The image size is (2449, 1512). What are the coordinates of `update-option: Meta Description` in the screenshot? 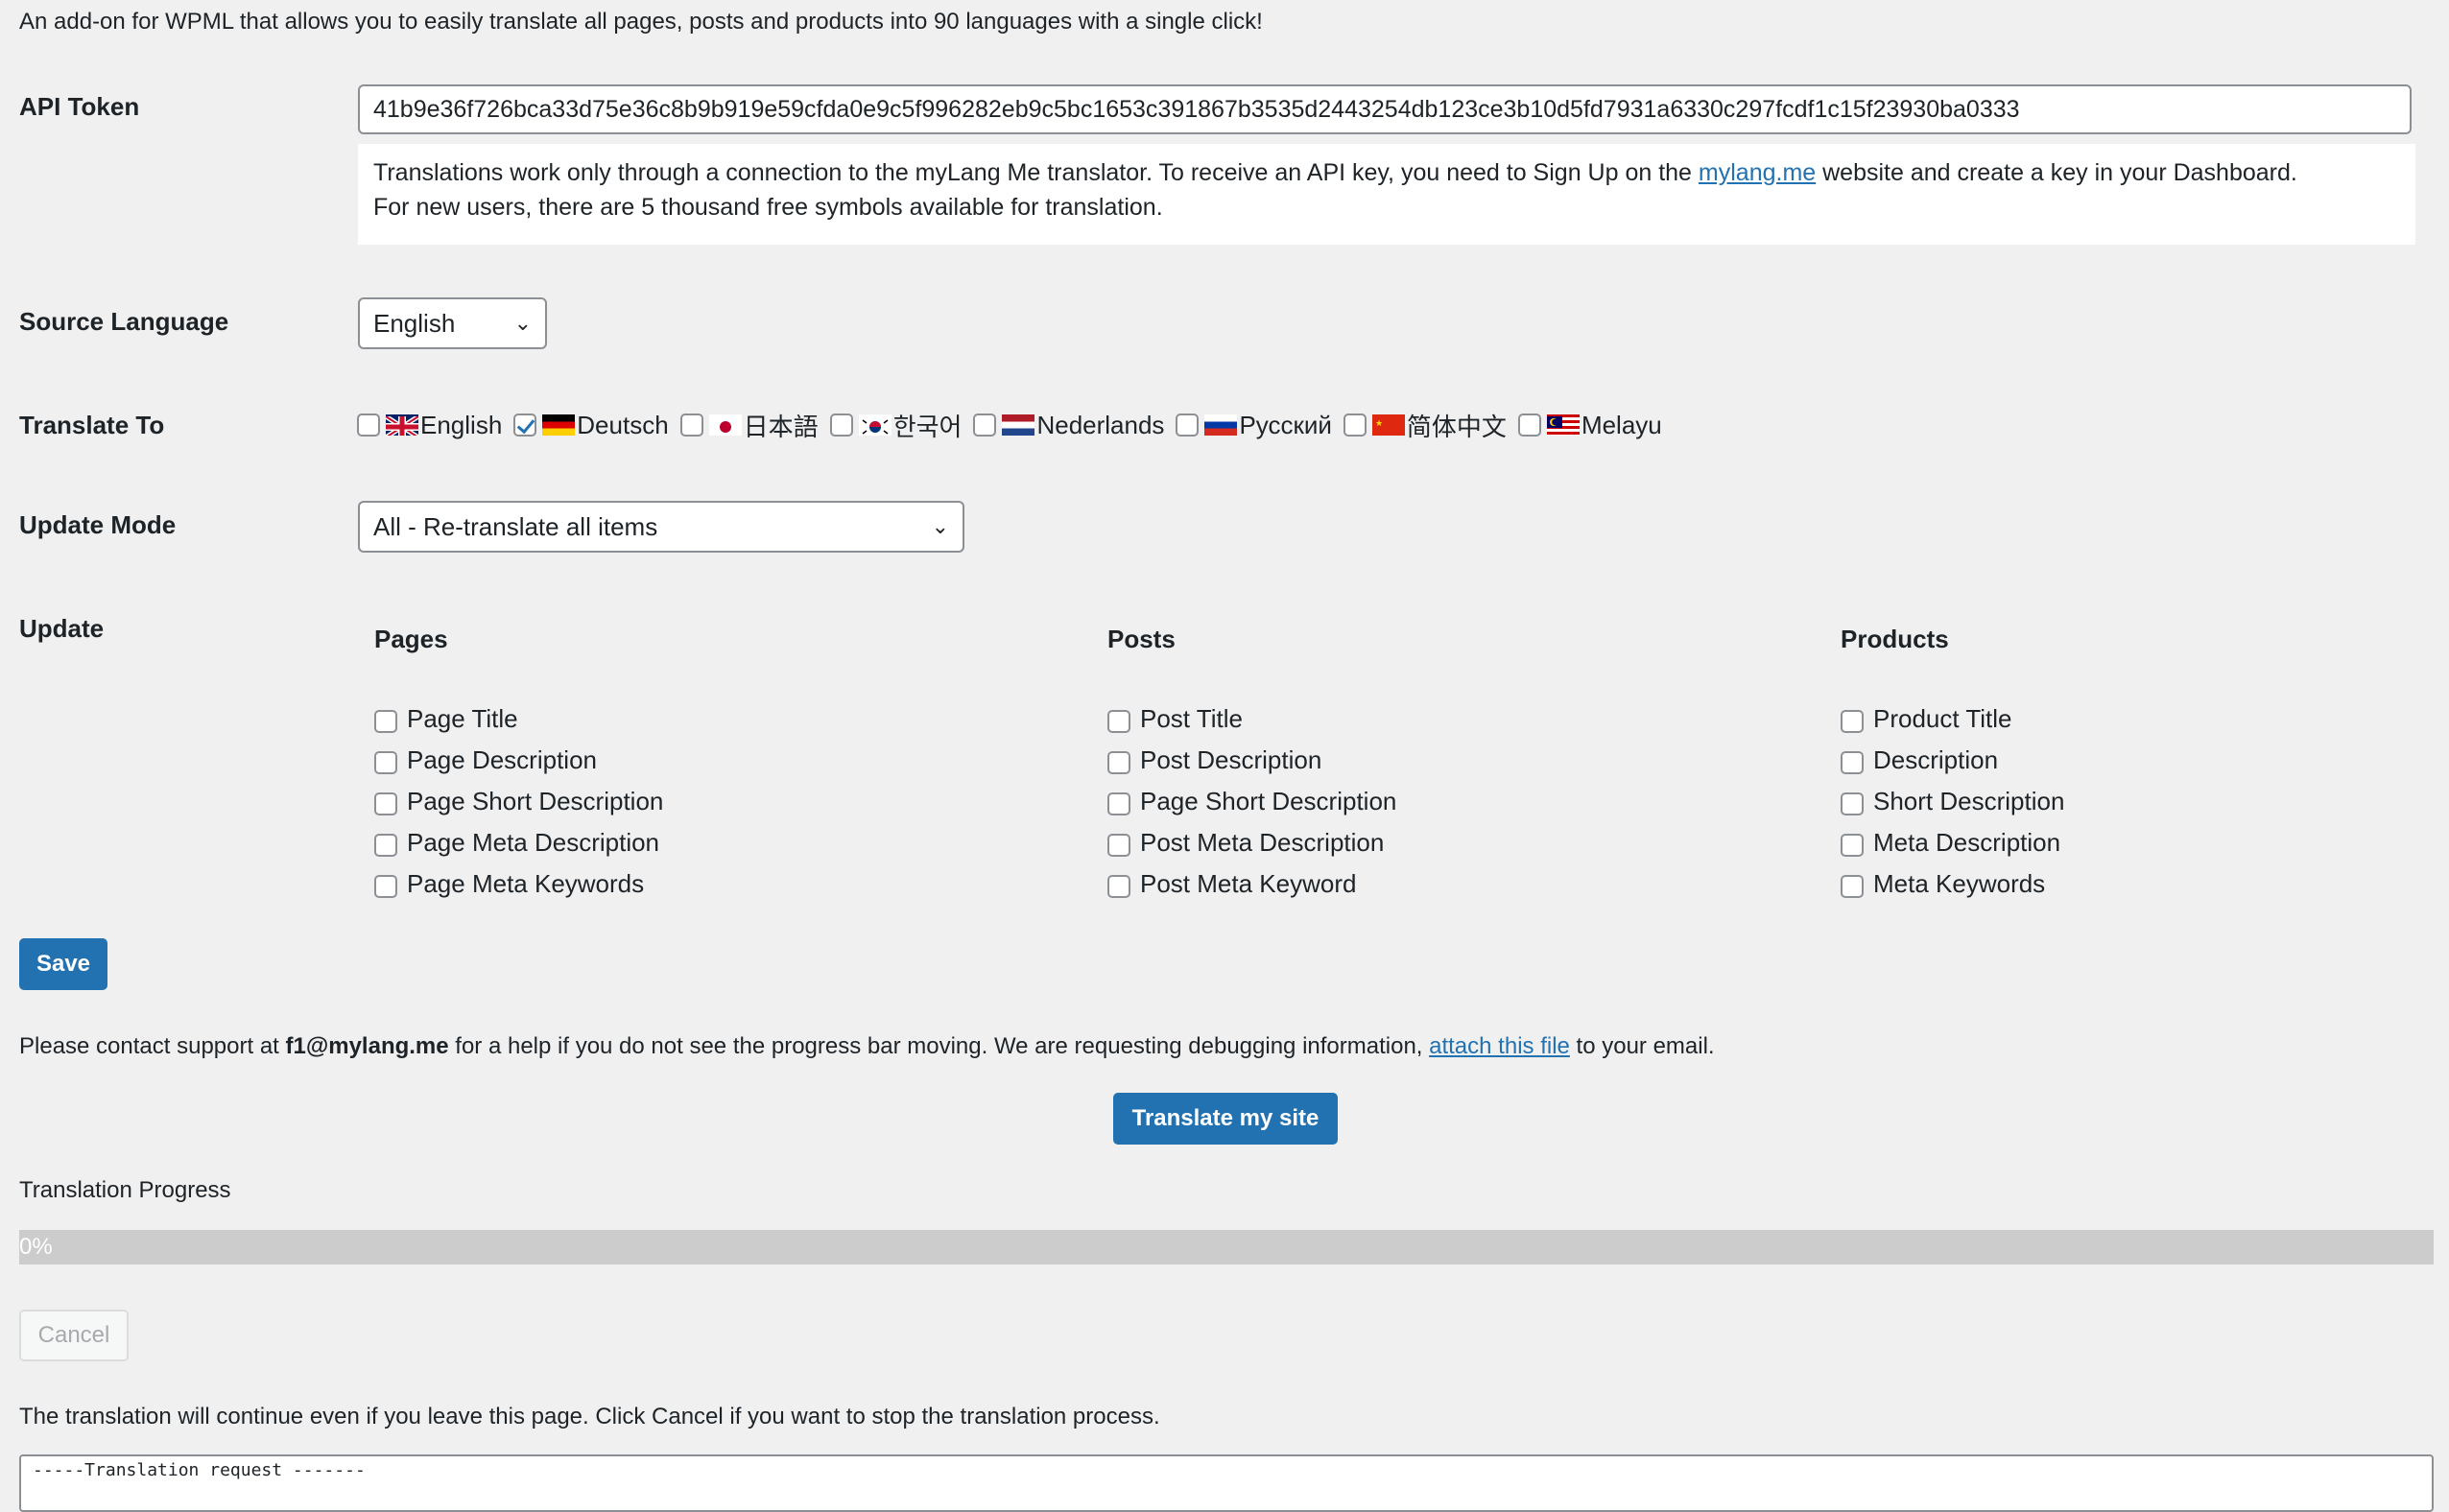 It's located at (1952, 842).